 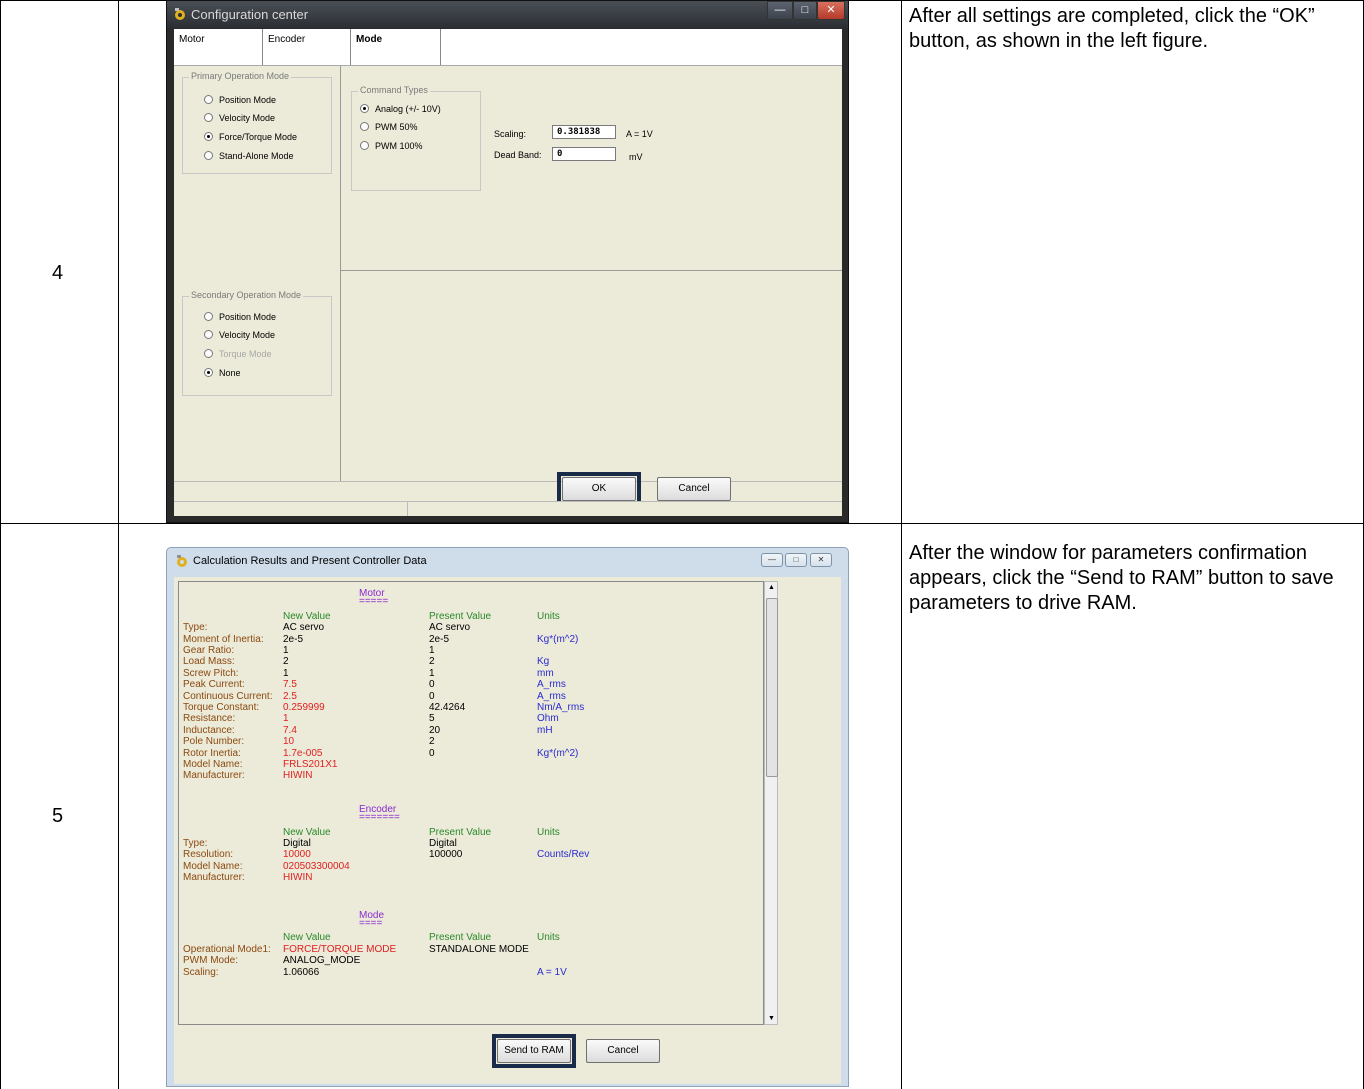 What do you see at coordinates (256, 156) in the screenshot?
I see `radio-label: Stand-Alone Mode` at bounding box center [256, 156].